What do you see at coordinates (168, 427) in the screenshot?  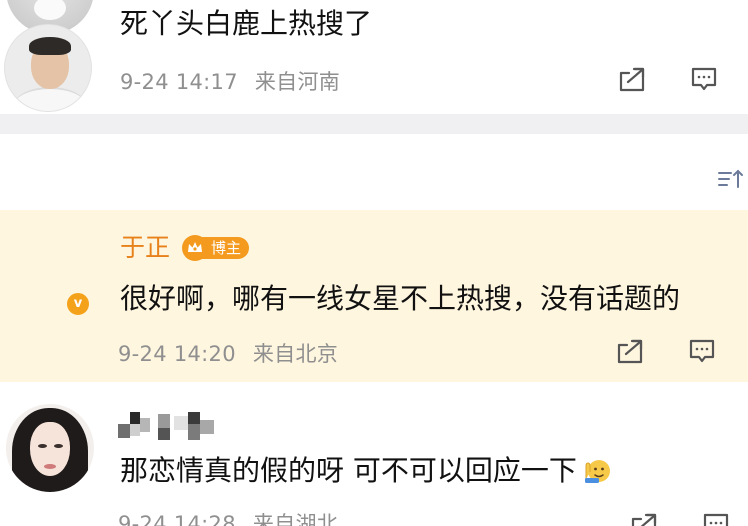 I see `username-obscured` at bounding box center [168, 427].